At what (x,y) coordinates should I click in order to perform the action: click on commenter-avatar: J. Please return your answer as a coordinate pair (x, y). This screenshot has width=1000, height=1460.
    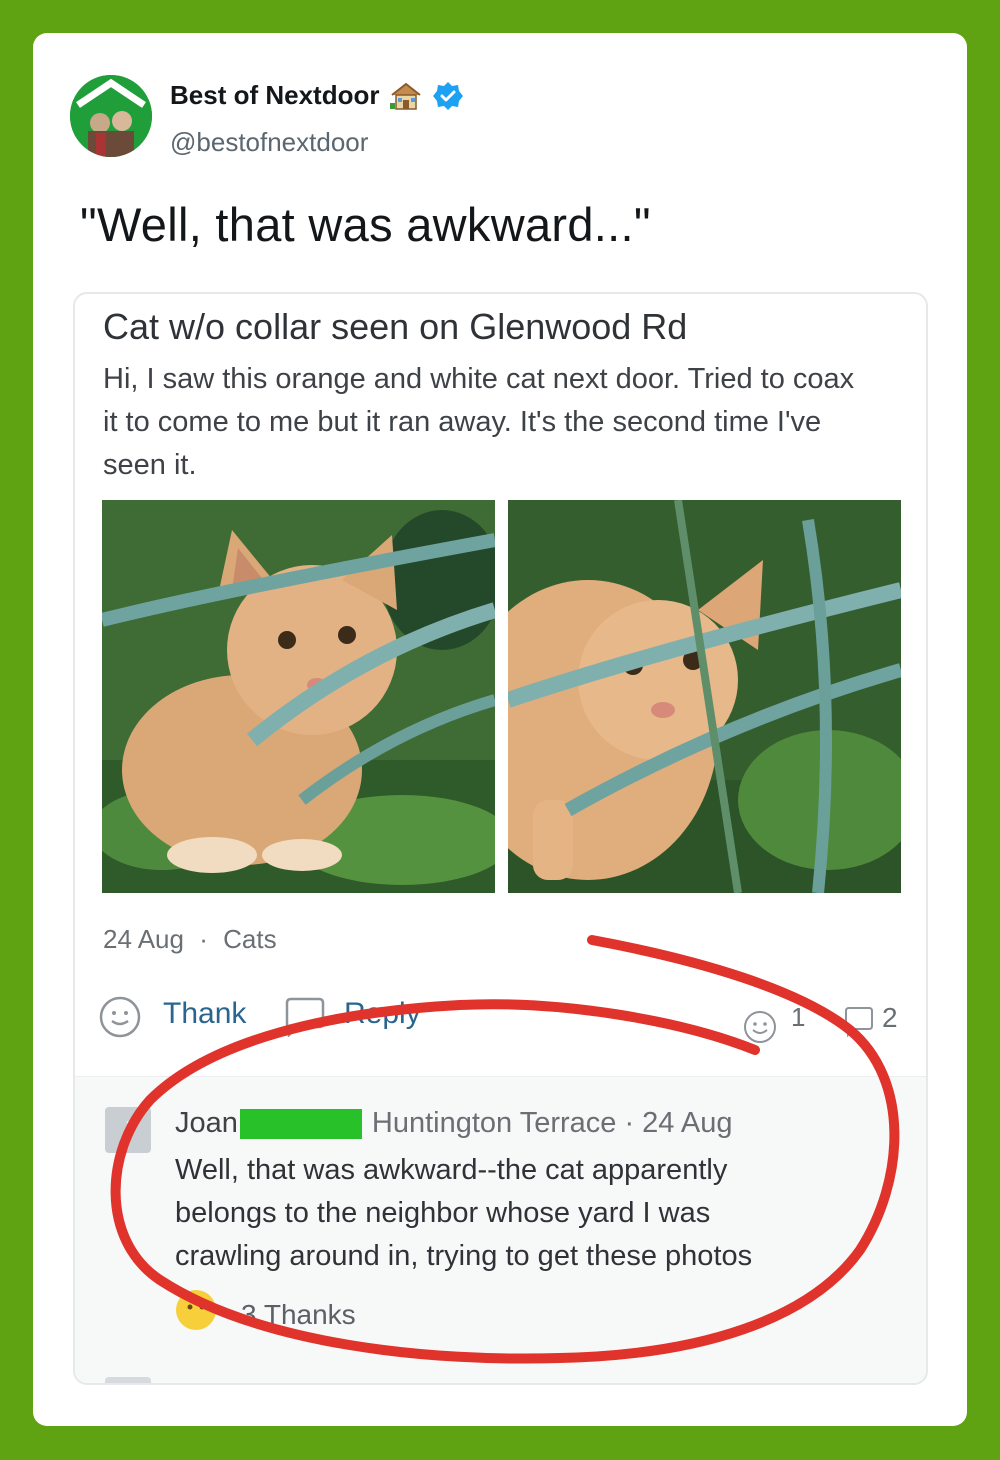
    Looking at the image, I should click on (128, 1130).